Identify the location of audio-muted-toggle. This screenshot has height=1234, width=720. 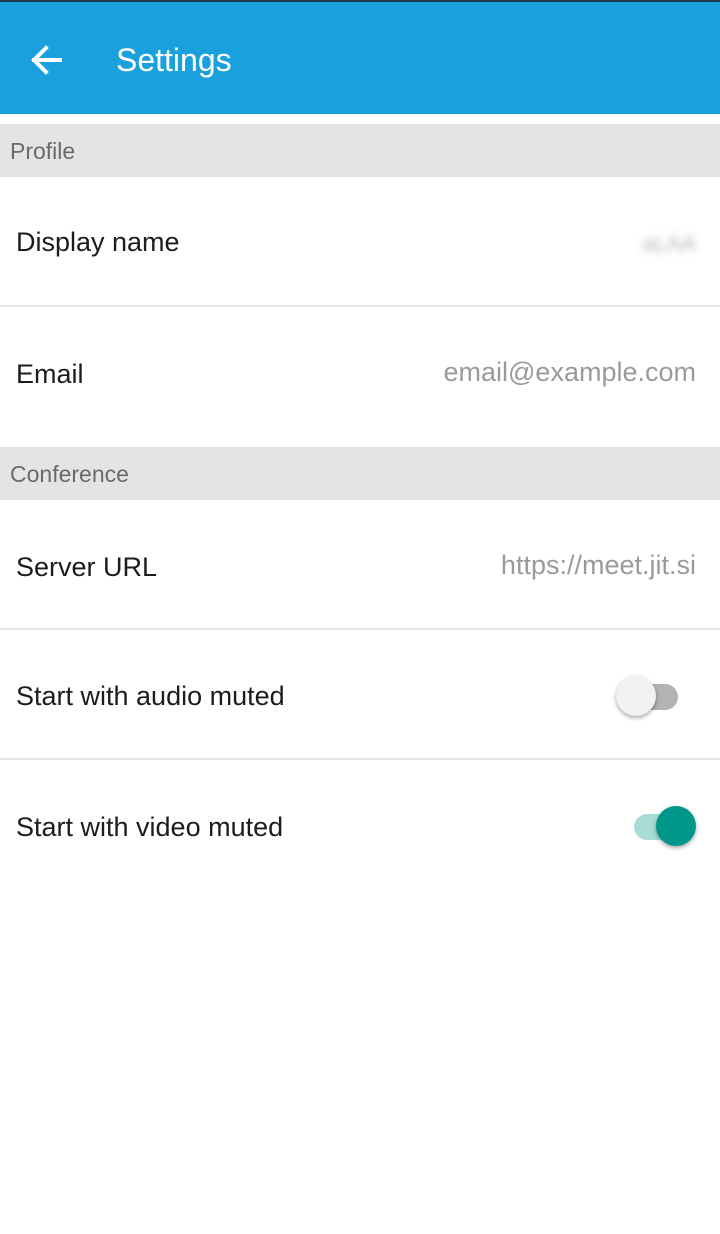
(651, 696).